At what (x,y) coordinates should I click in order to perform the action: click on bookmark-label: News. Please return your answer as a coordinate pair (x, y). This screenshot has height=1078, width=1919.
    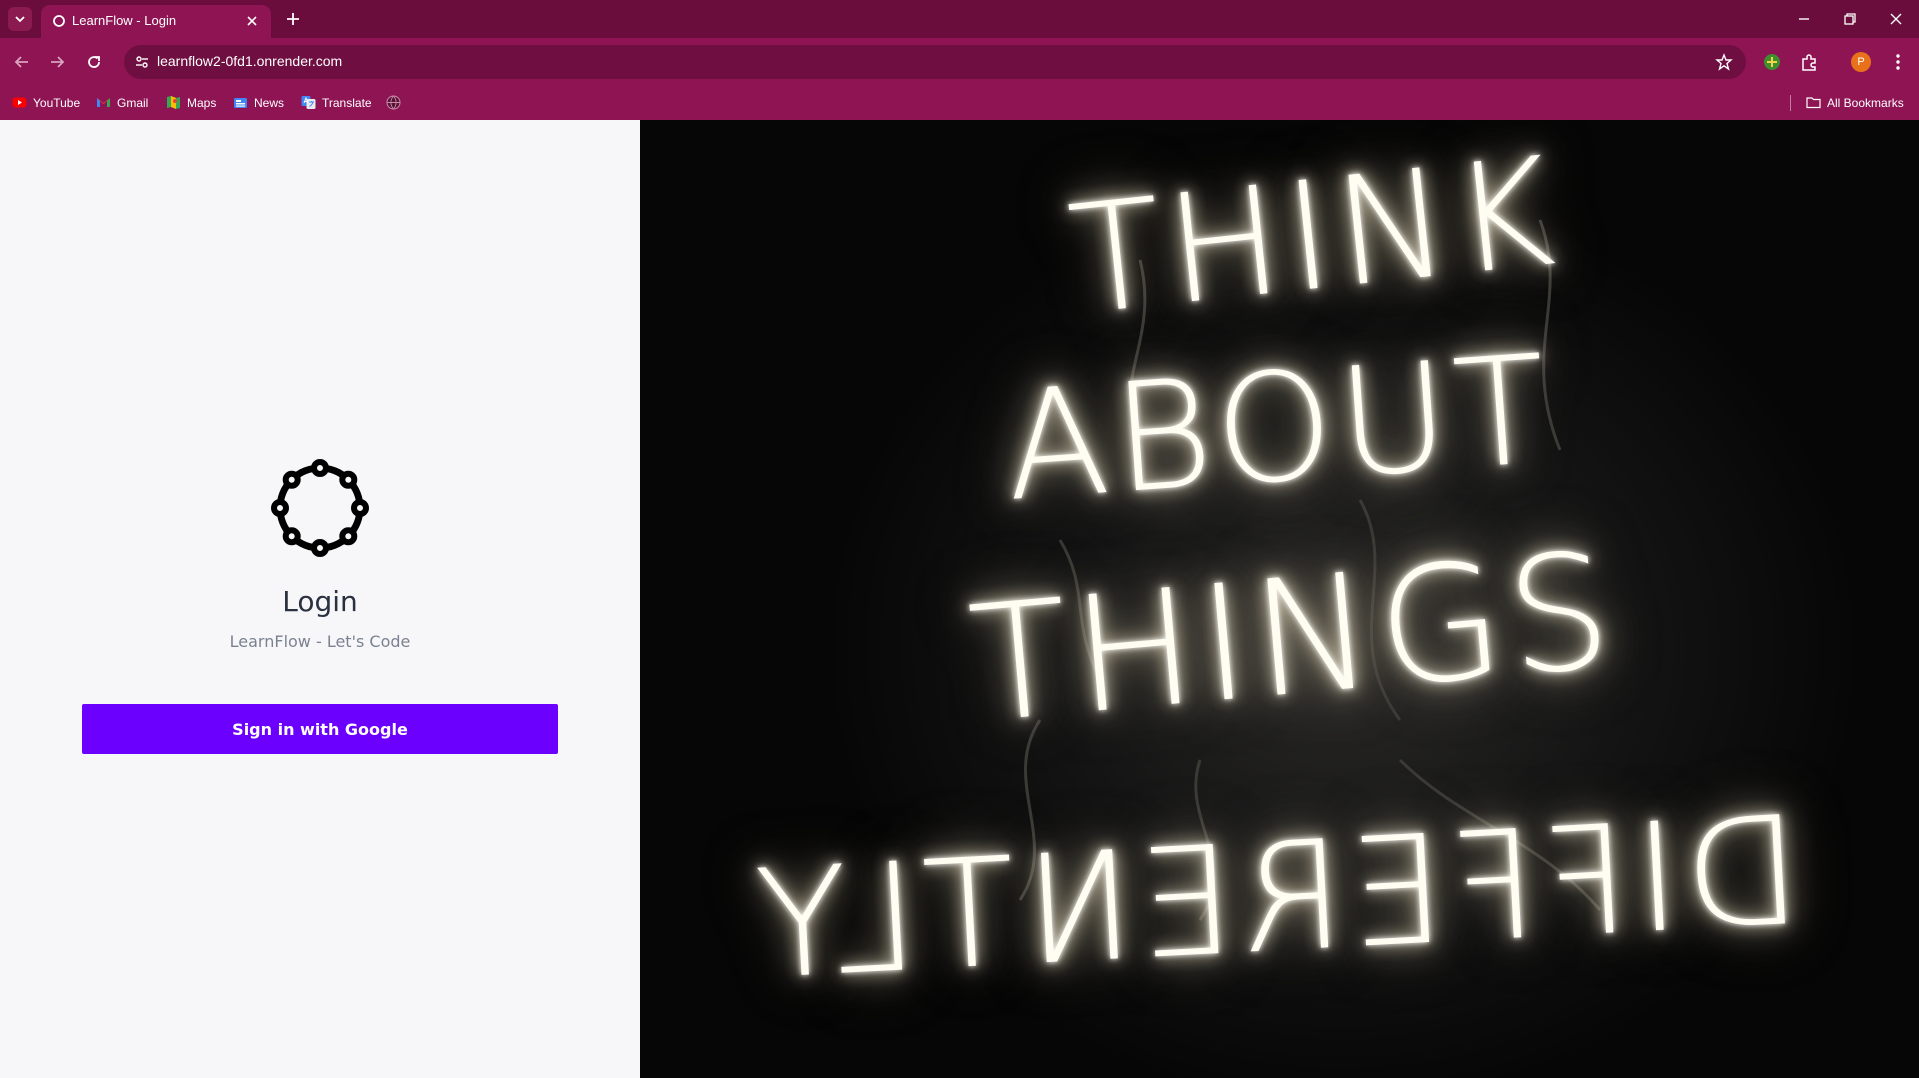
    Looking at the image, I should click on (269, 102).